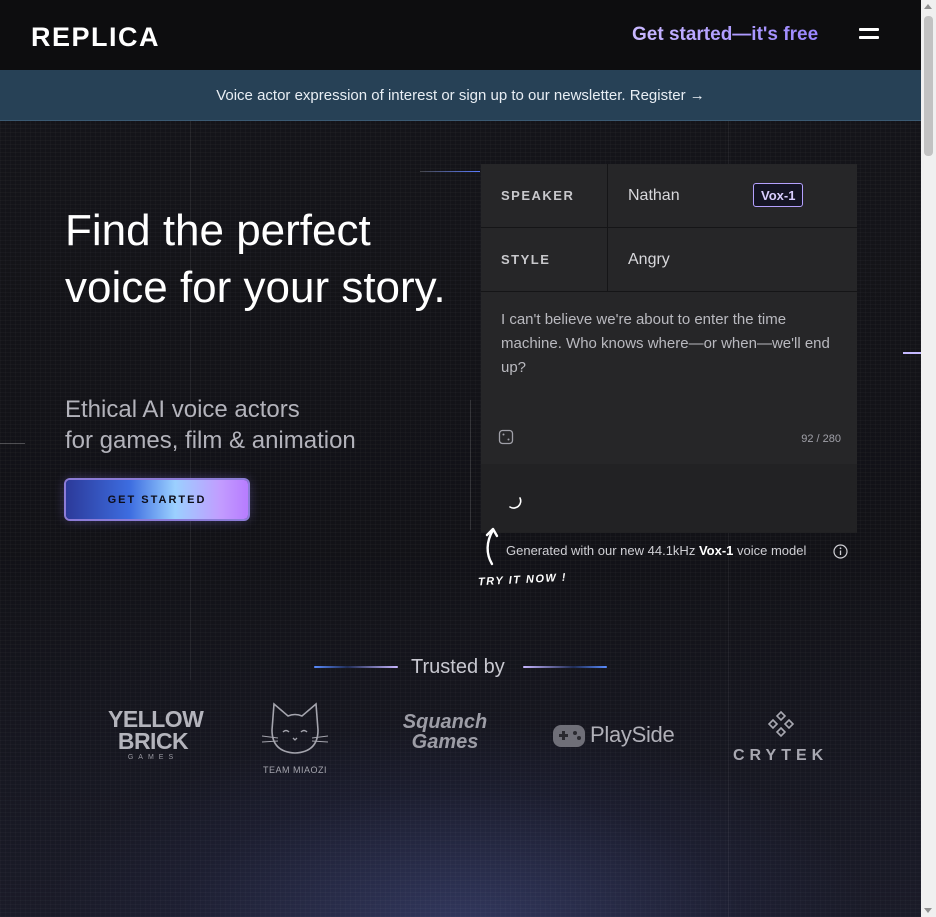 The image size is (936, 917). I want to click on style-row: STYLE Angry, so click(669, 260).